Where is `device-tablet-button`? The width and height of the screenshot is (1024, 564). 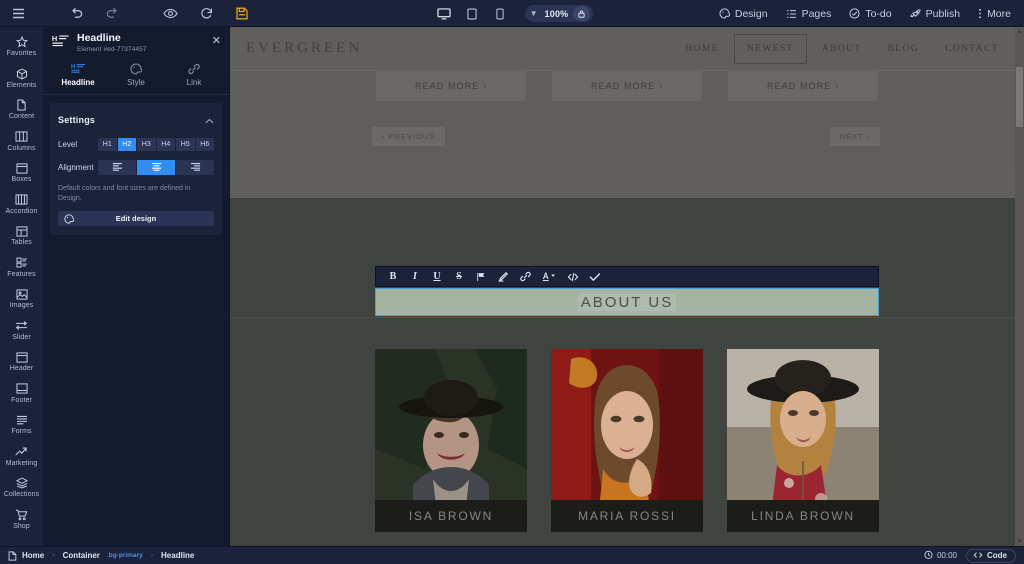
device-tablet-button is located at coordinates (472, 13).